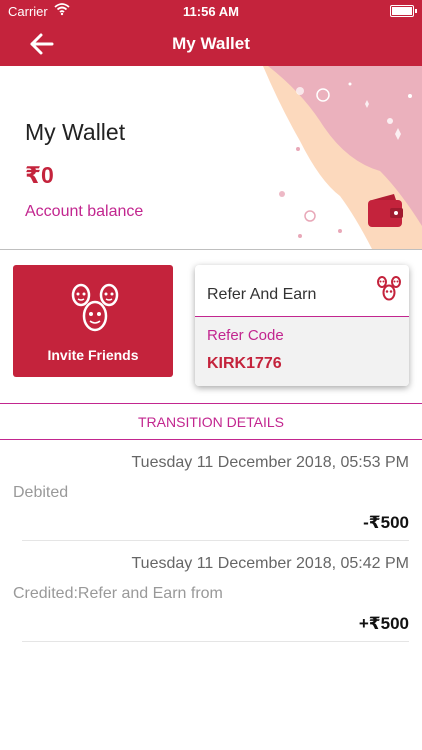 Image resolution: width=422 pixels, height=750 pixels. I want to click on transaction-description: Credited:Refer and Earn from, so click(118, 593).